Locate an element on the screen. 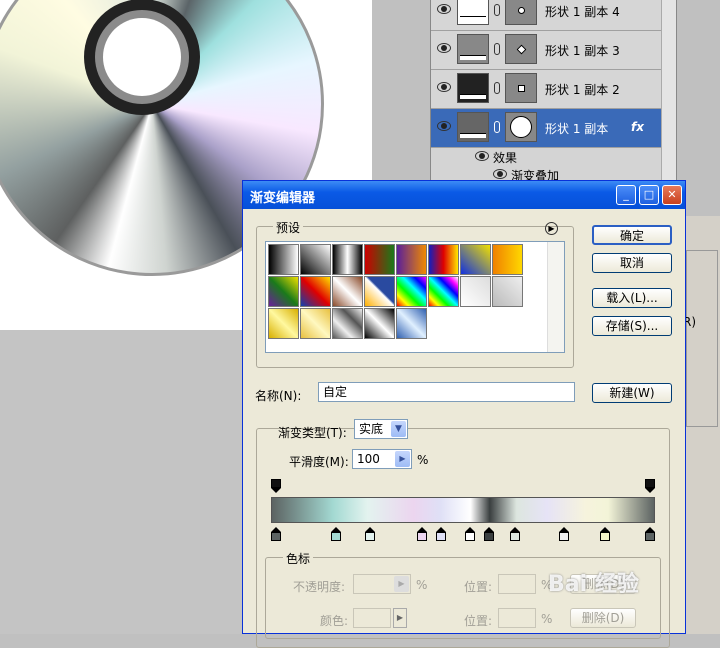 Image resolution: width=720 pixels, height=648 pixels. layer-row: 形状 1 副本 3 is located at coordinates (546, 50).